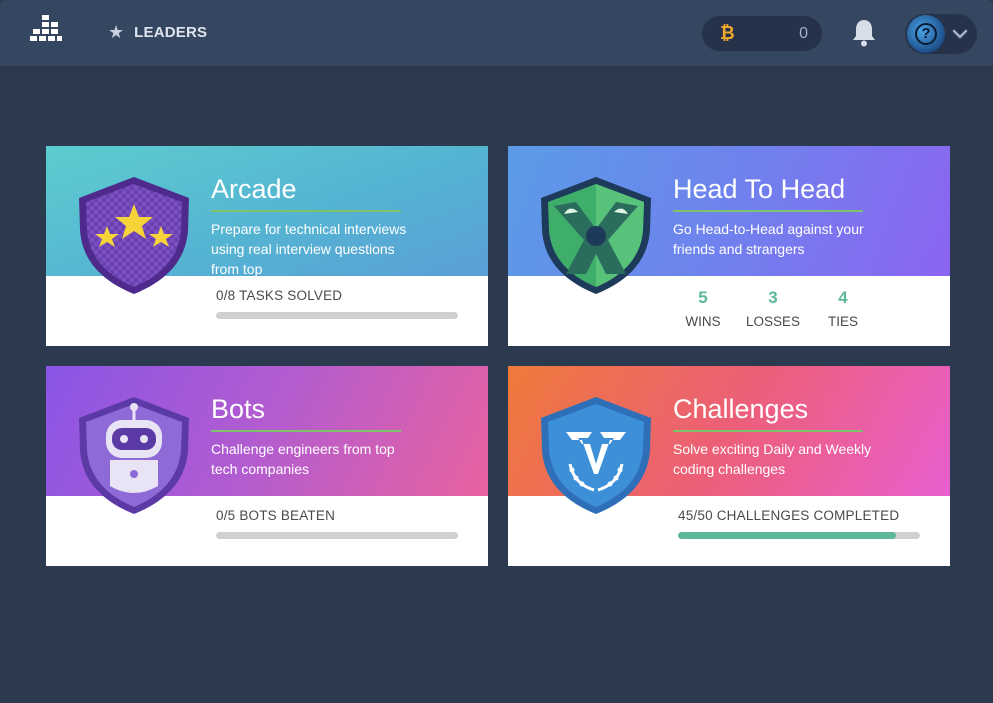  I want to click on head-to-head-shield-icon, so click(596, 235).